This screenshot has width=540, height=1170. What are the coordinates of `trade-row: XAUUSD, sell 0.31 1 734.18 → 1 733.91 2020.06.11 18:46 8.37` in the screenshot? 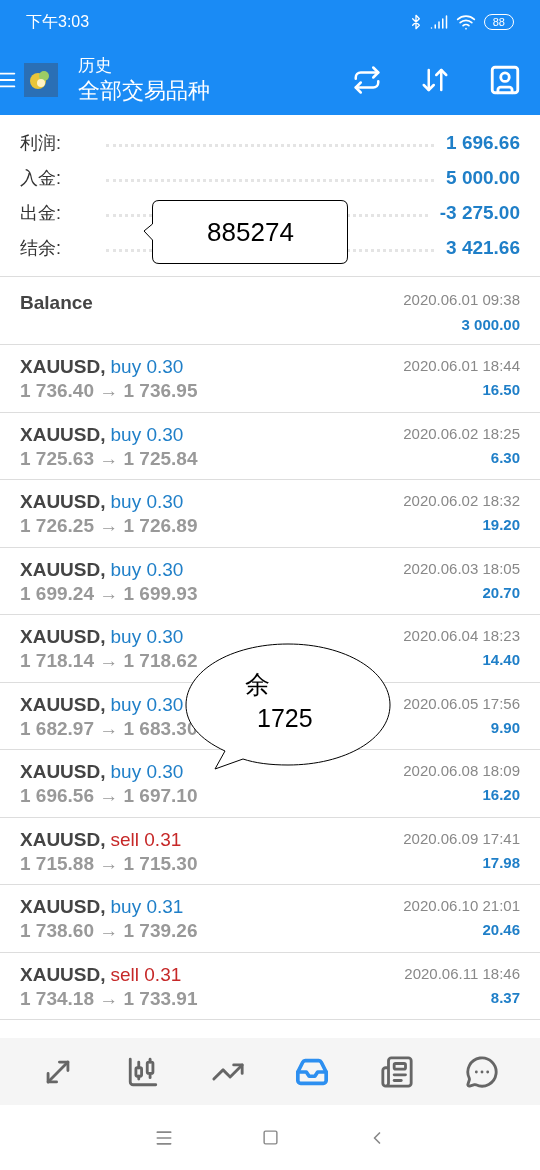 It's located at (270, 986).